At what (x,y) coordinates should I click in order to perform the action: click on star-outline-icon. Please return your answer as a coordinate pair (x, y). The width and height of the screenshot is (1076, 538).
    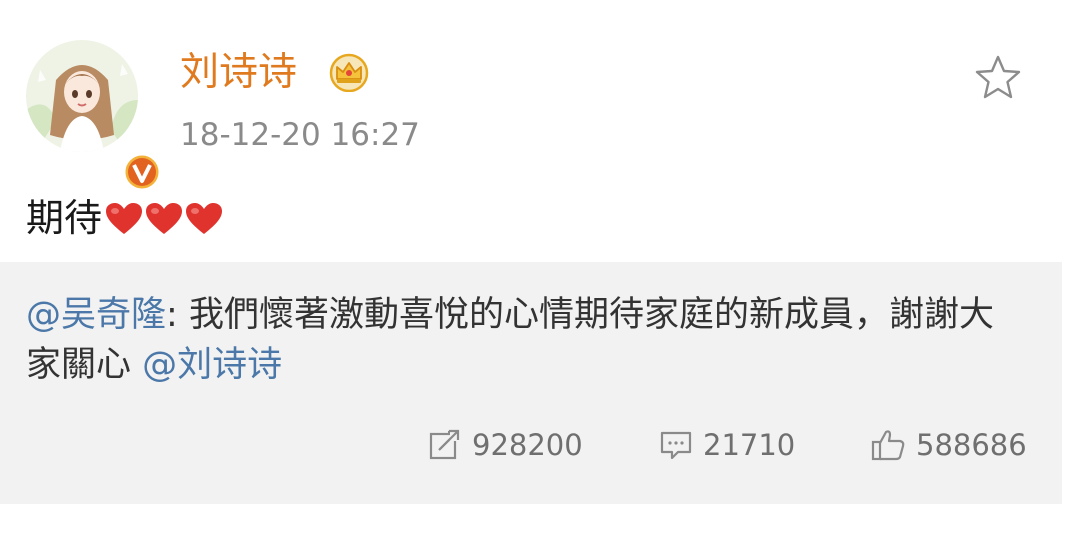
    Looking at the image, I should click on (998, 78).